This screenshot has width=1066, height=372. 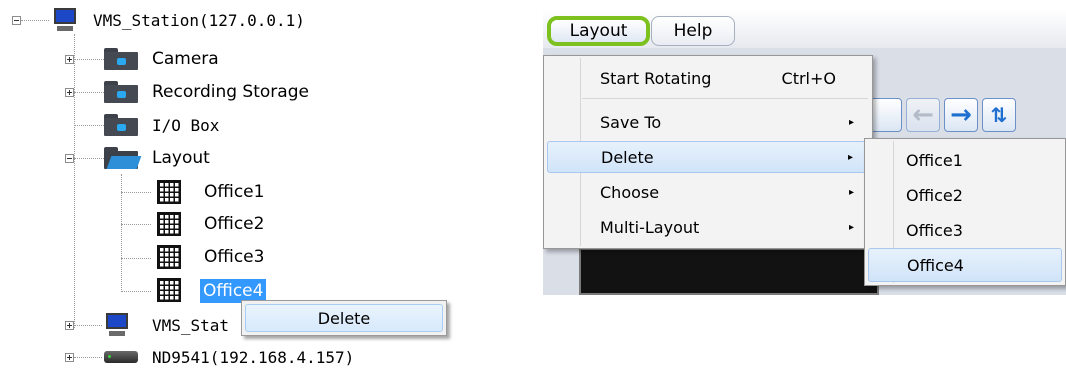 I want to click on forward-arrow-icon: →, so click(x=961, y=115).